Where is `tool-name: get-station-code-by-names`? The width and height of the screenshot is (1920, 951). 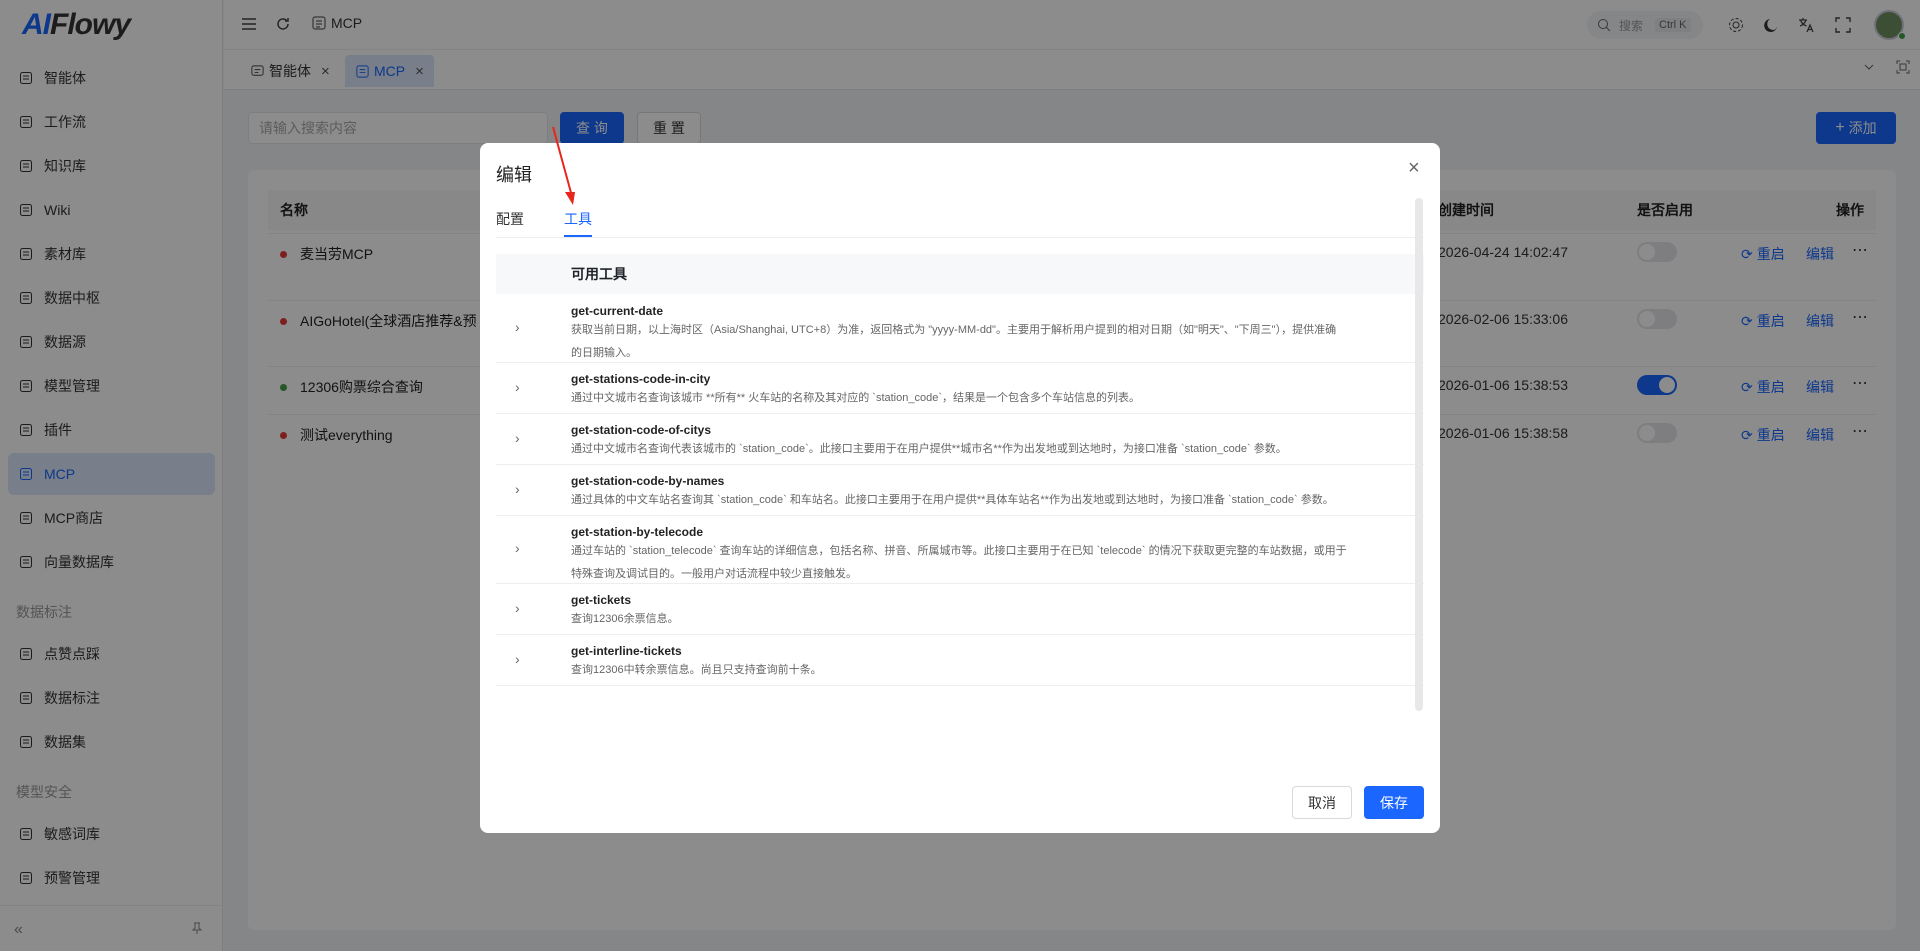 tool-name: get-station-code-by-names is located at coordinates (648, 481).